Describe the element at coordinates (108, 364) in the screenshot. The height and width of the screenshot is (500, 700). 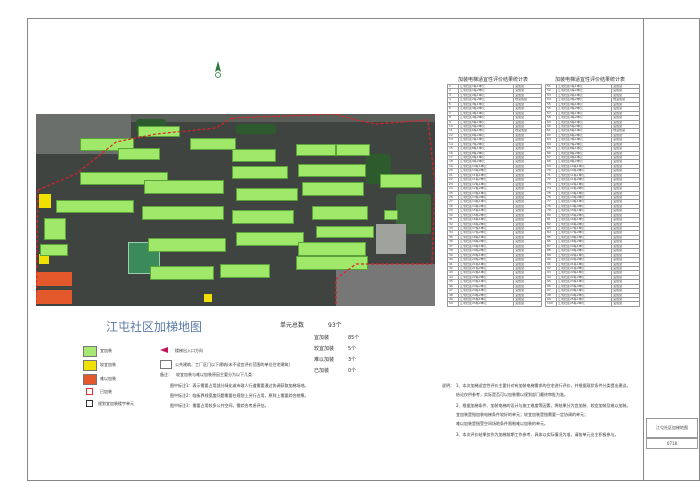
I see `legend-label: 较宜加装` at that location.